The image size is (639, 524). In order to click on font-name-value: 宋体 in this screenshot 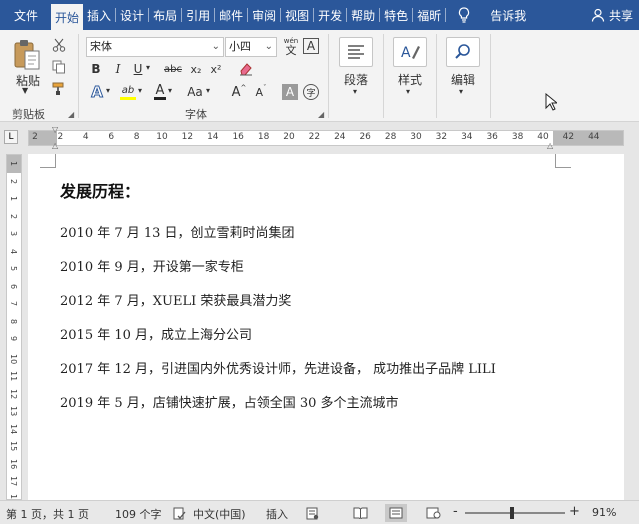, I will do `click(101, 46)`.